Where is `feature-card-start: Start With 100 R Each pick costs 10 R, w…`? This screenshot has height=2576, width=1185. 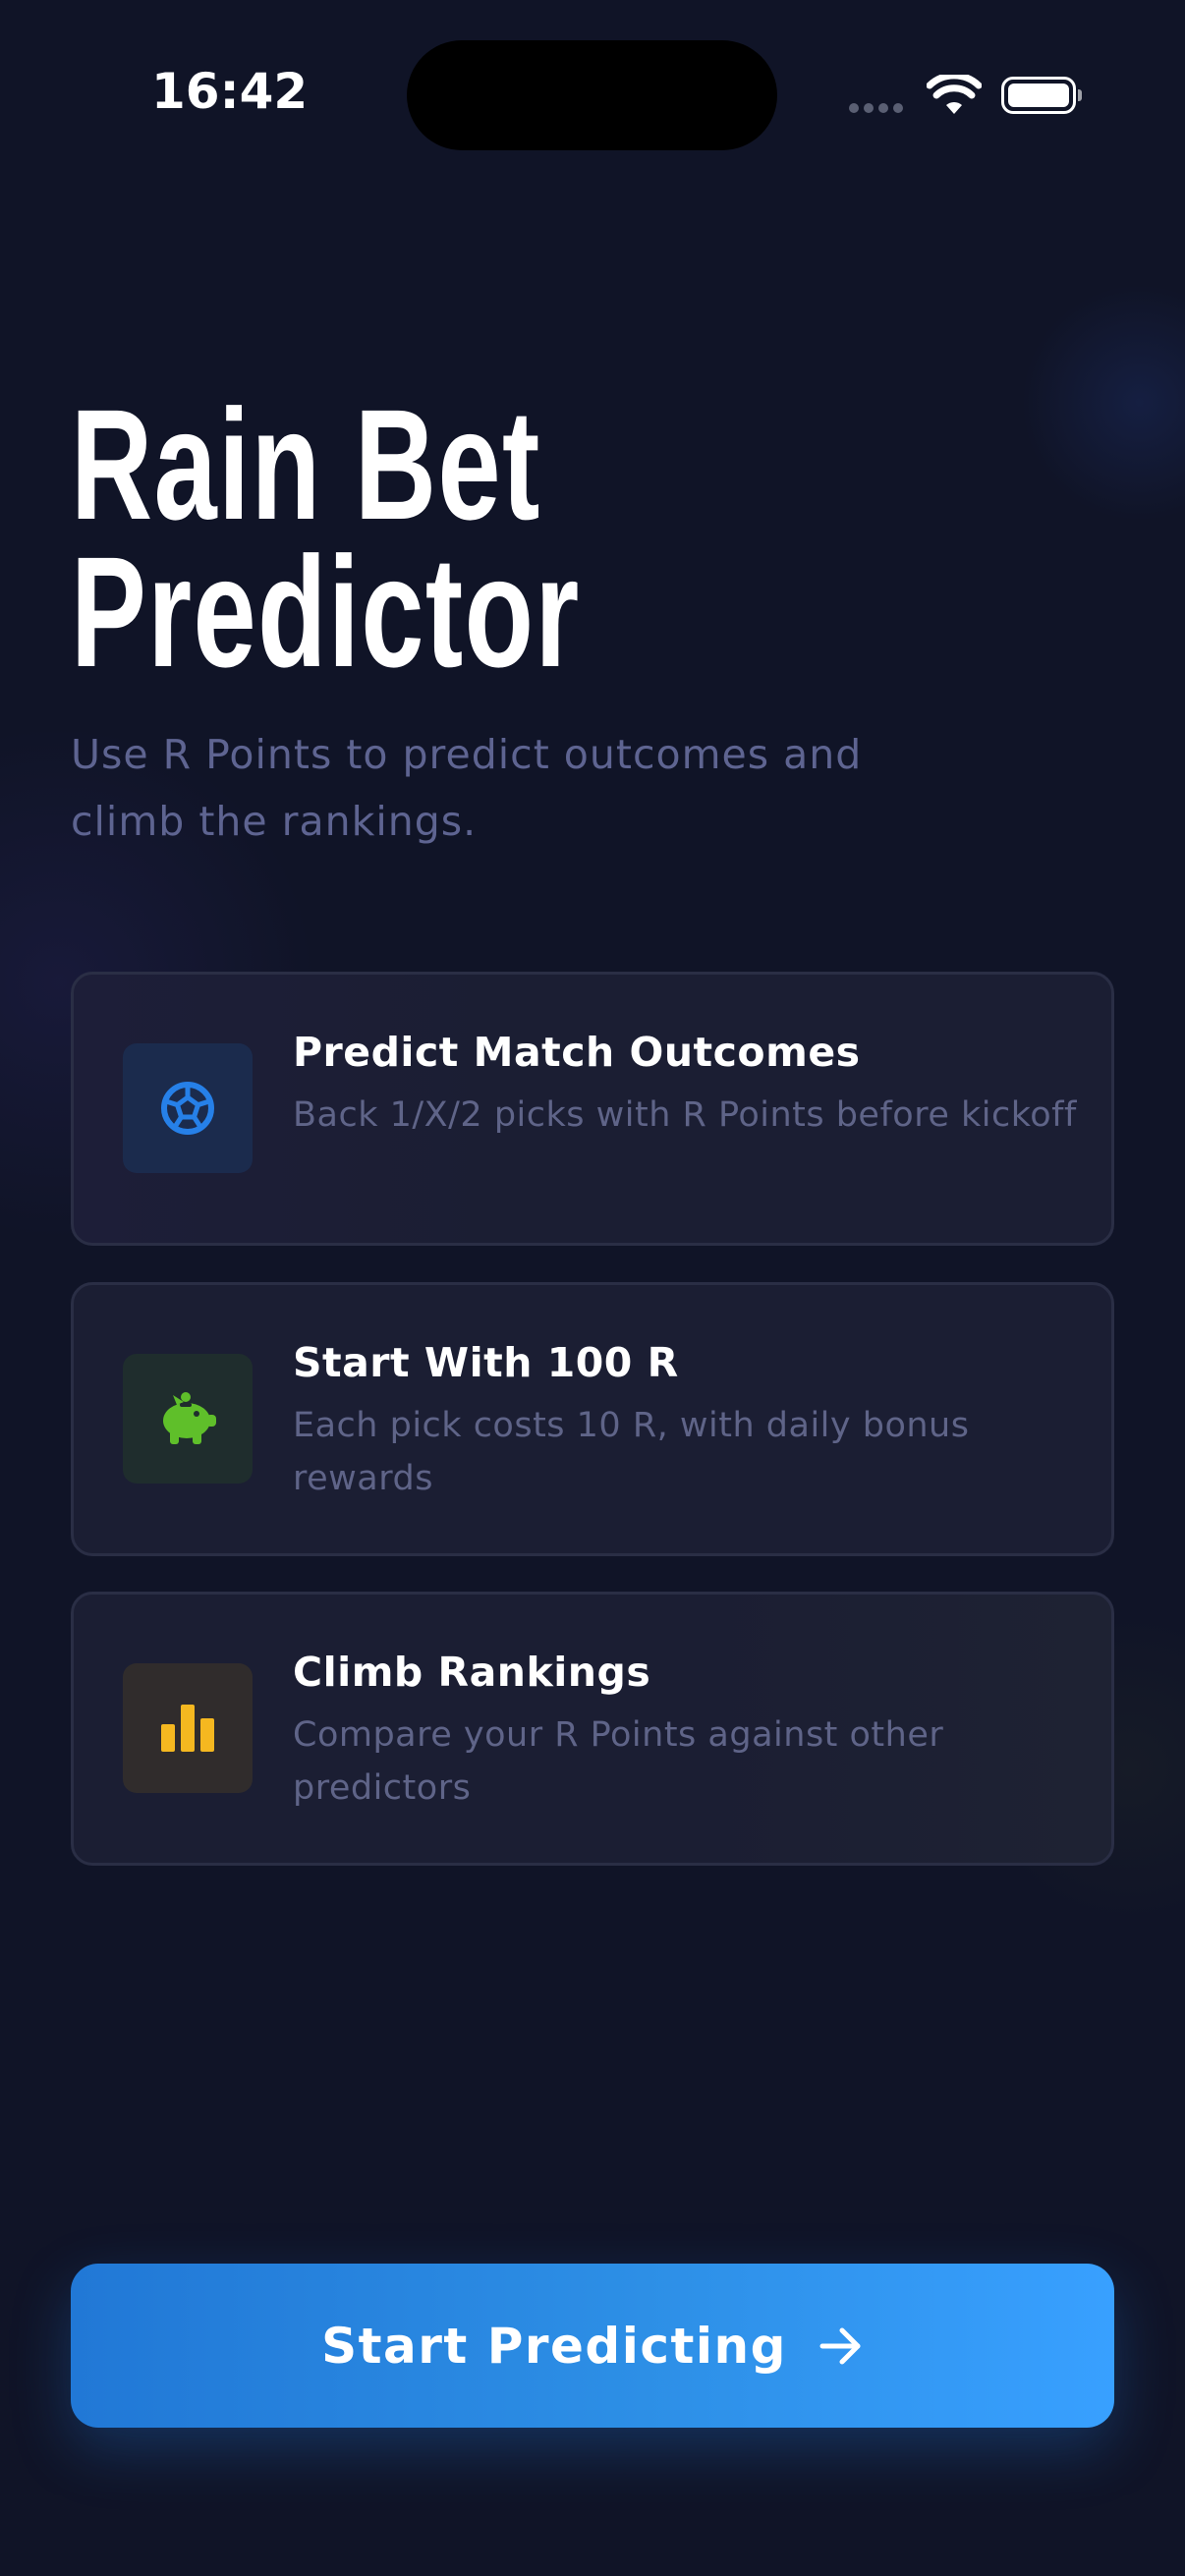
feature-card-start: Start With 100 R Each pick costs 10 R, w… is located at coordinates (592, 1419).